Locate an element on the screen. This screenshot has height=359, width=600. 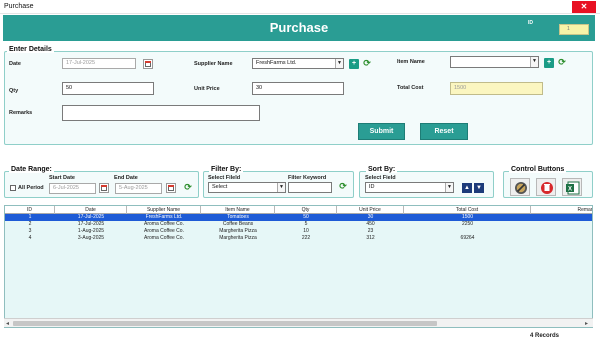
submit-button: Submit is located at coordinates (381, 131).